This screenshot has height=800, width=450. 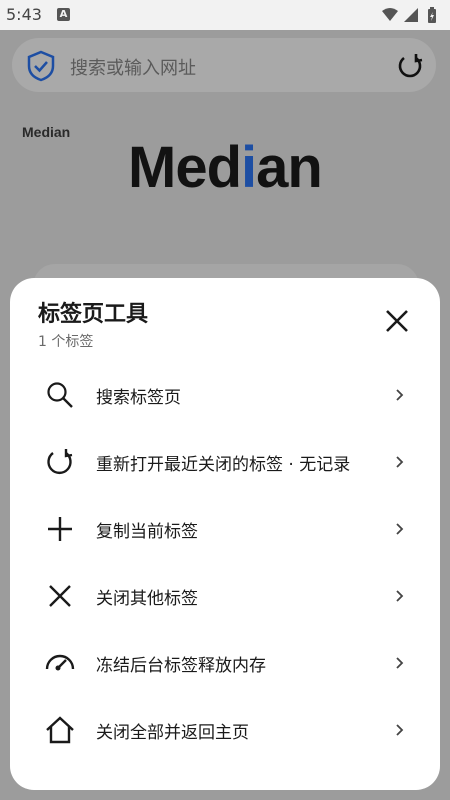 I want to click on signal-icon, so click(x=411, y=15).